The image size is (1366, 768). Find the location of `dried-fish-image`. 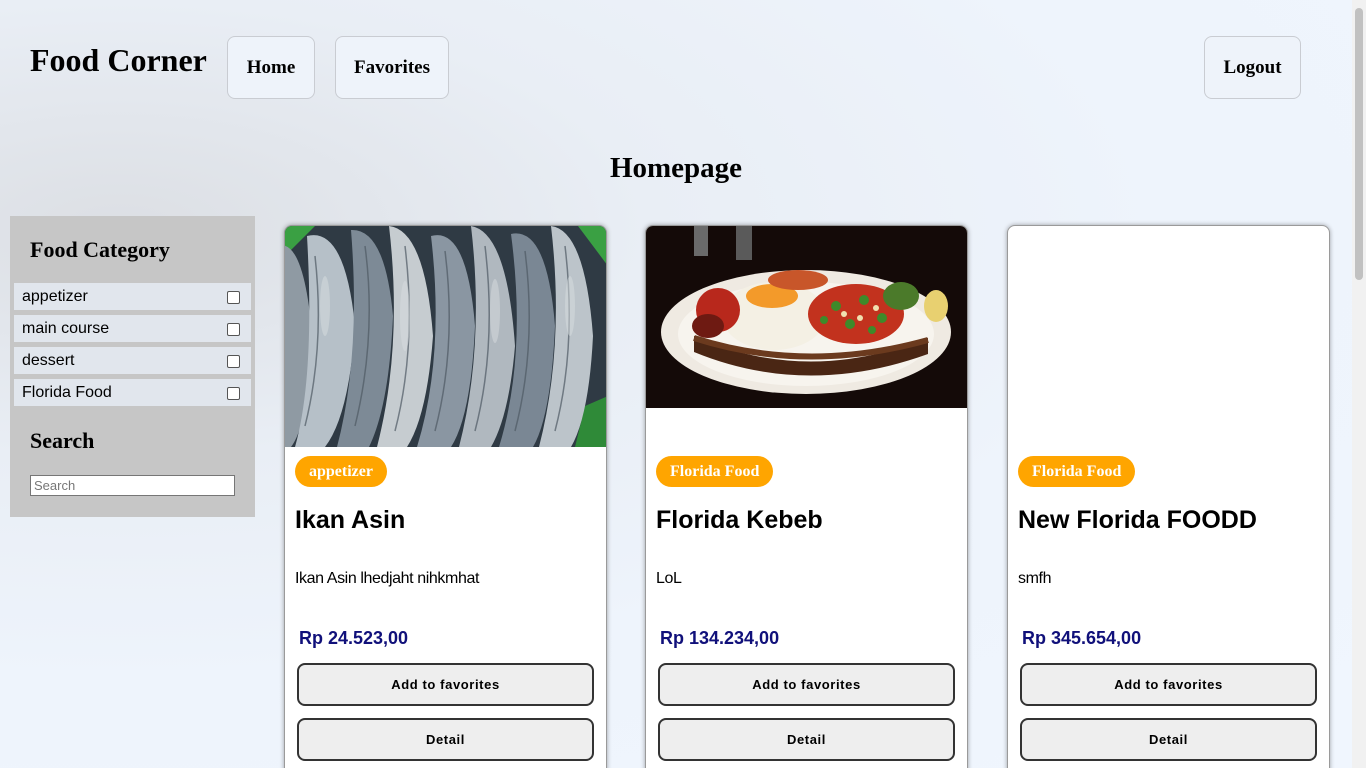

dried-fish-image is located at coordinates (445, 336).